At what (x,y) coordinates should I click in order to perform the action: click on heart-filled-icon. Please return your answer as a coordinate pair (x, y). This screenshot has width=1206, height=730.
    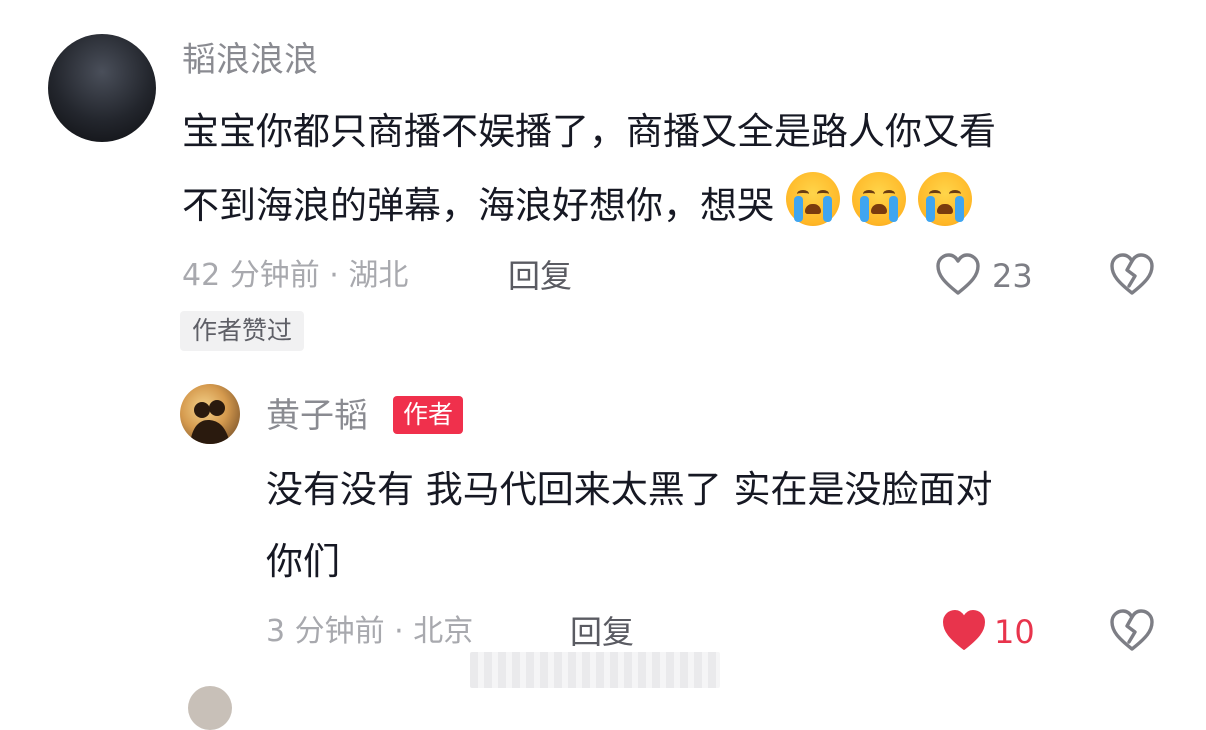
    Looking at the image, I should click on (964, 630).